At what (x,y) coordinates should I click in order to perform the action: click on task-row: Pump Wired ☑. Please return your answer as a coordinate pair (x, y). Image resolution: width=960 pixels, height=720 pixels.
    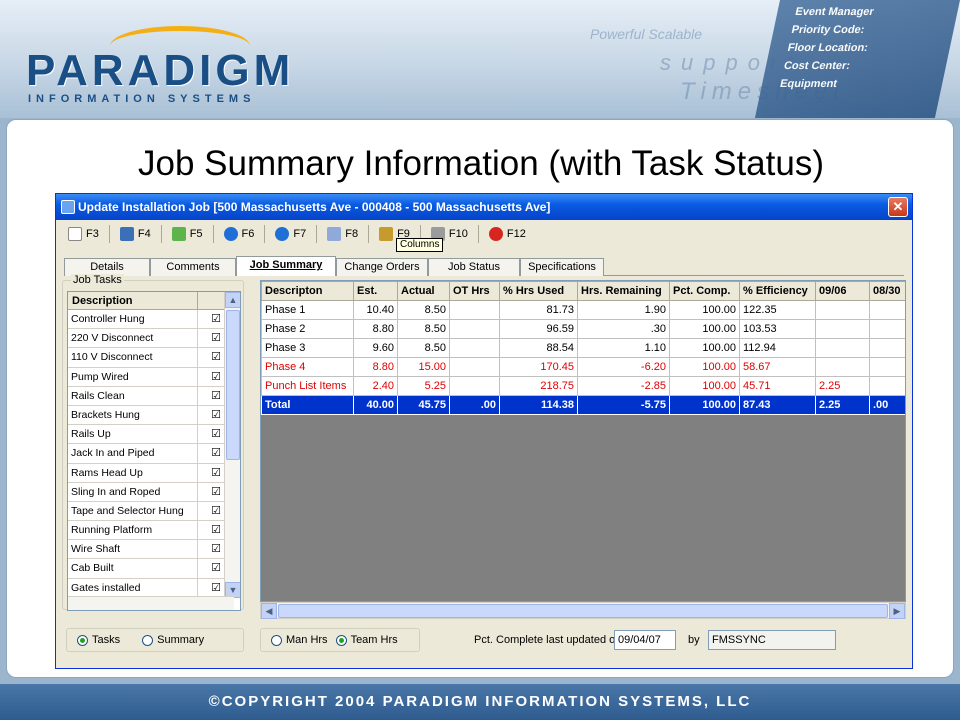
    Looking at the image, I should click on (154, 377).